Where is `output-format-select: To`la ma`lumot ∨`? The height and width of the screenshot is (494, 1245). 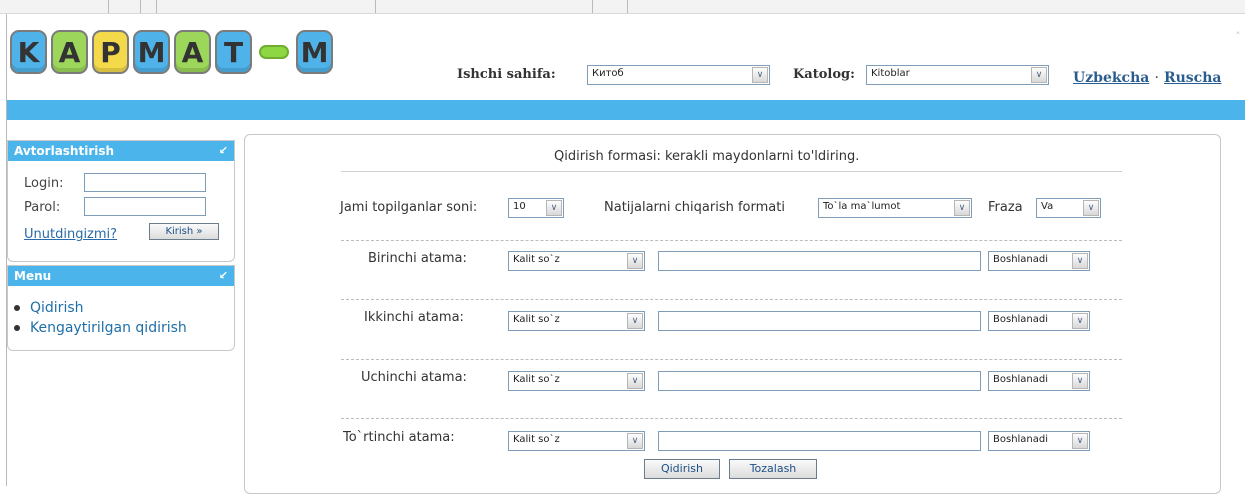
output-format-select: To`la ma`lumot ∨ is located at coordinates (895, 208).